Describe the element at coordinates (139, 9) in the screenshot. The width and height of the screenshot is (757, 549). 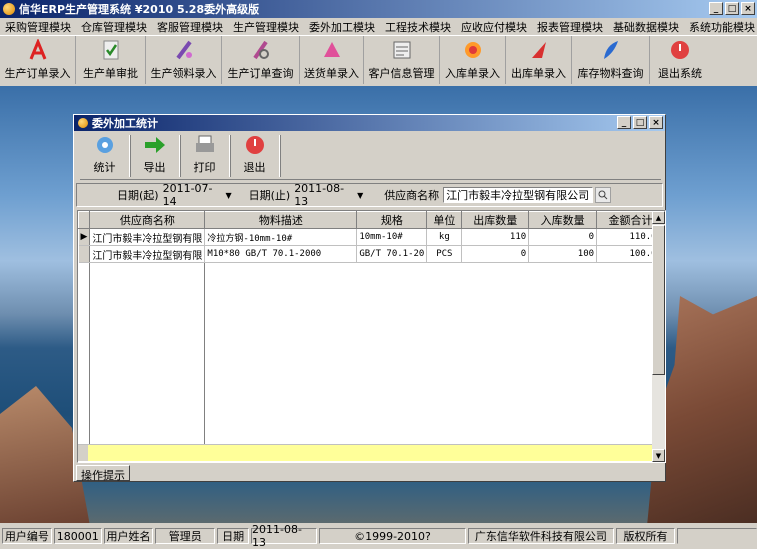
I see `app-title: 信华ERP生产管理系统 ¥2010 5.28委外高级版` at that location.